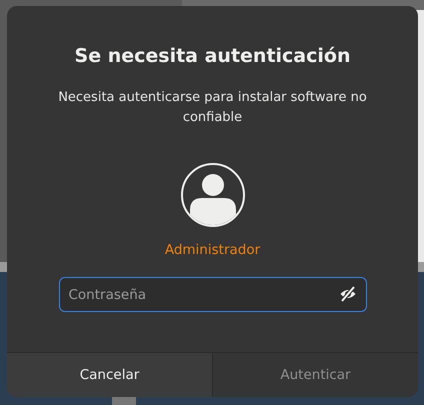 This screenshot has width=424, height=405. I want to click on user-name: Administrador, so click(212, 250).